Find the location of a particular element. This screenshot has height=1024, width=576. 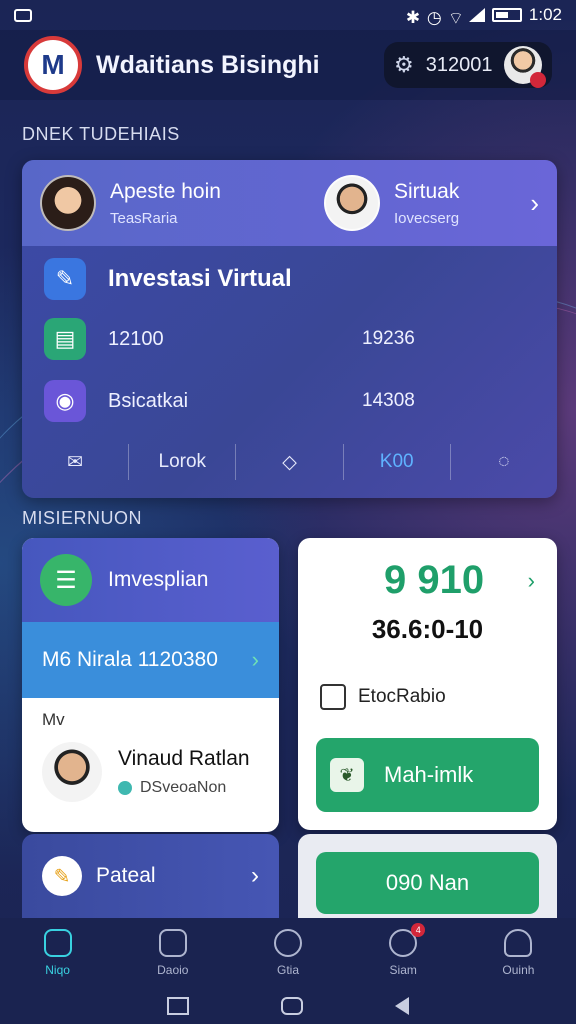

shield-icon is located at coordinates (172, 943).